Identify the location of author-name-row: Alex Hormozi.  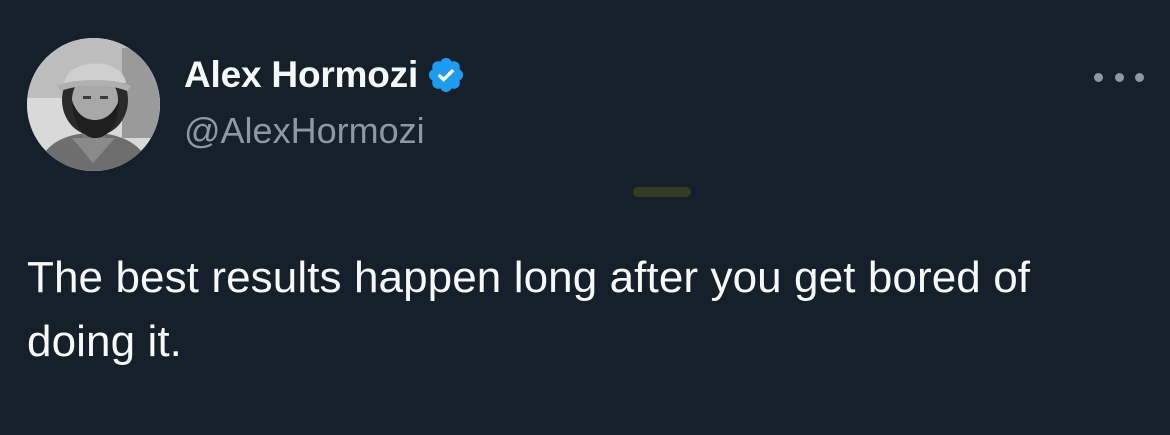
(325, 75).